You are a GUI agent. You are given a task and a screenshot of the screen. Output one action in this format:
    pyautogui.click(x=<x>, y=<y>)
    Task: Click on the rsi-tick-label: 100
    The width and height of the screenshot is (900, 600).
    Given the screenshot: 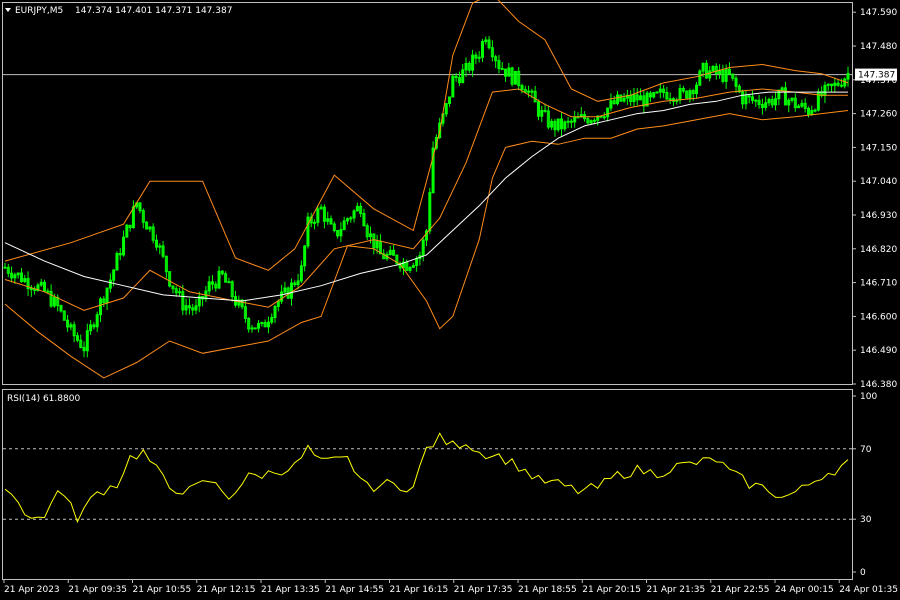 What is the action you would take?
    pyautogui.click(x=868, y=397)
    